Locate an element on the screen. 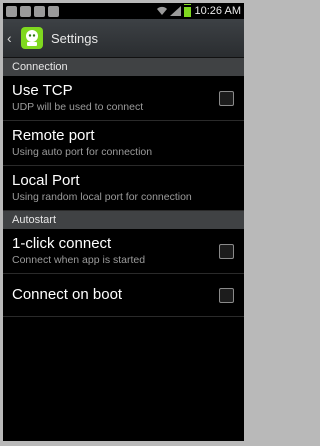 Image resolution: width=320 pixels, height=446 pixels. section-header-autostart: Autostart is located at coordinates (123, 220).